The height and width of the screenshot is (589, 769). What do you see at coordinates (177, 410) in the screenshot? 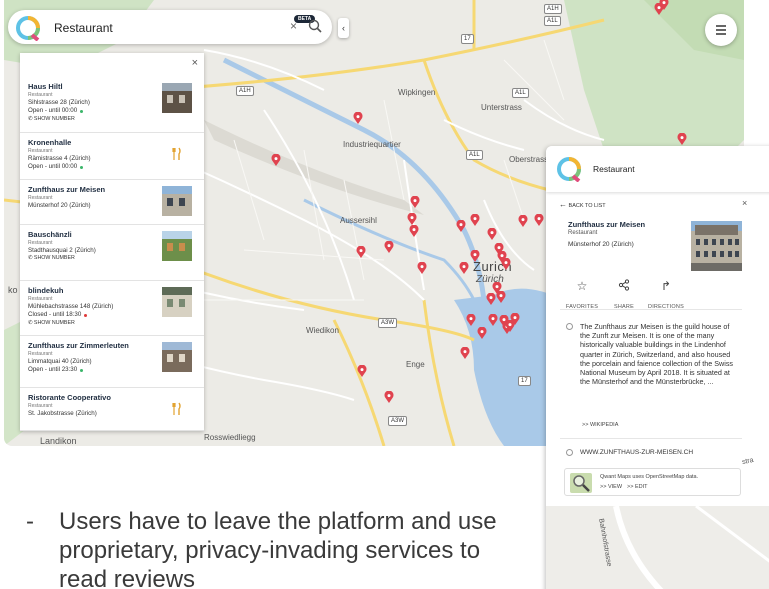
I see `cutlery-icon` at bounding box center [177, 410].